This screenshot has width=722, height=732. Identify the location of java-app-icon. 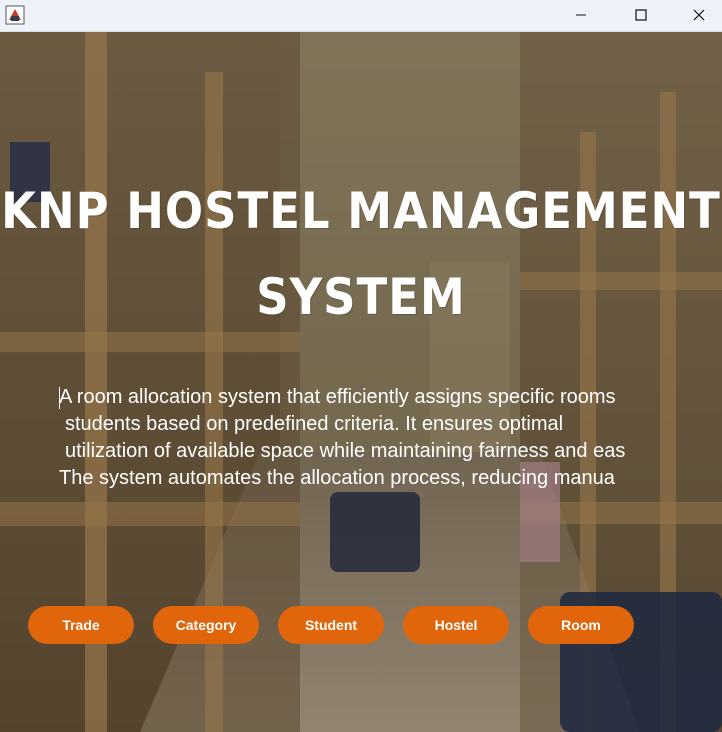
(15, 15).